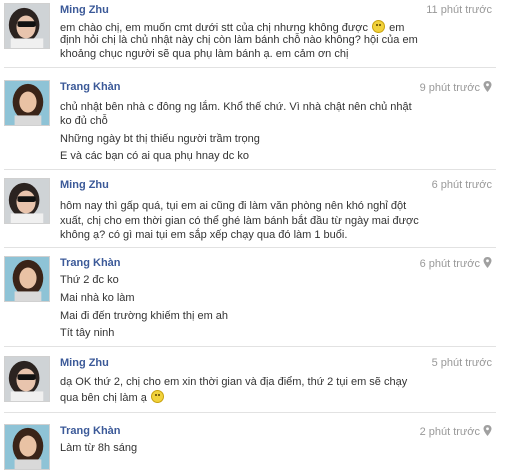 This screenshot has height=470, width=514. I want to click on timestamp-text: 5 phút trước, so click(461, 363).